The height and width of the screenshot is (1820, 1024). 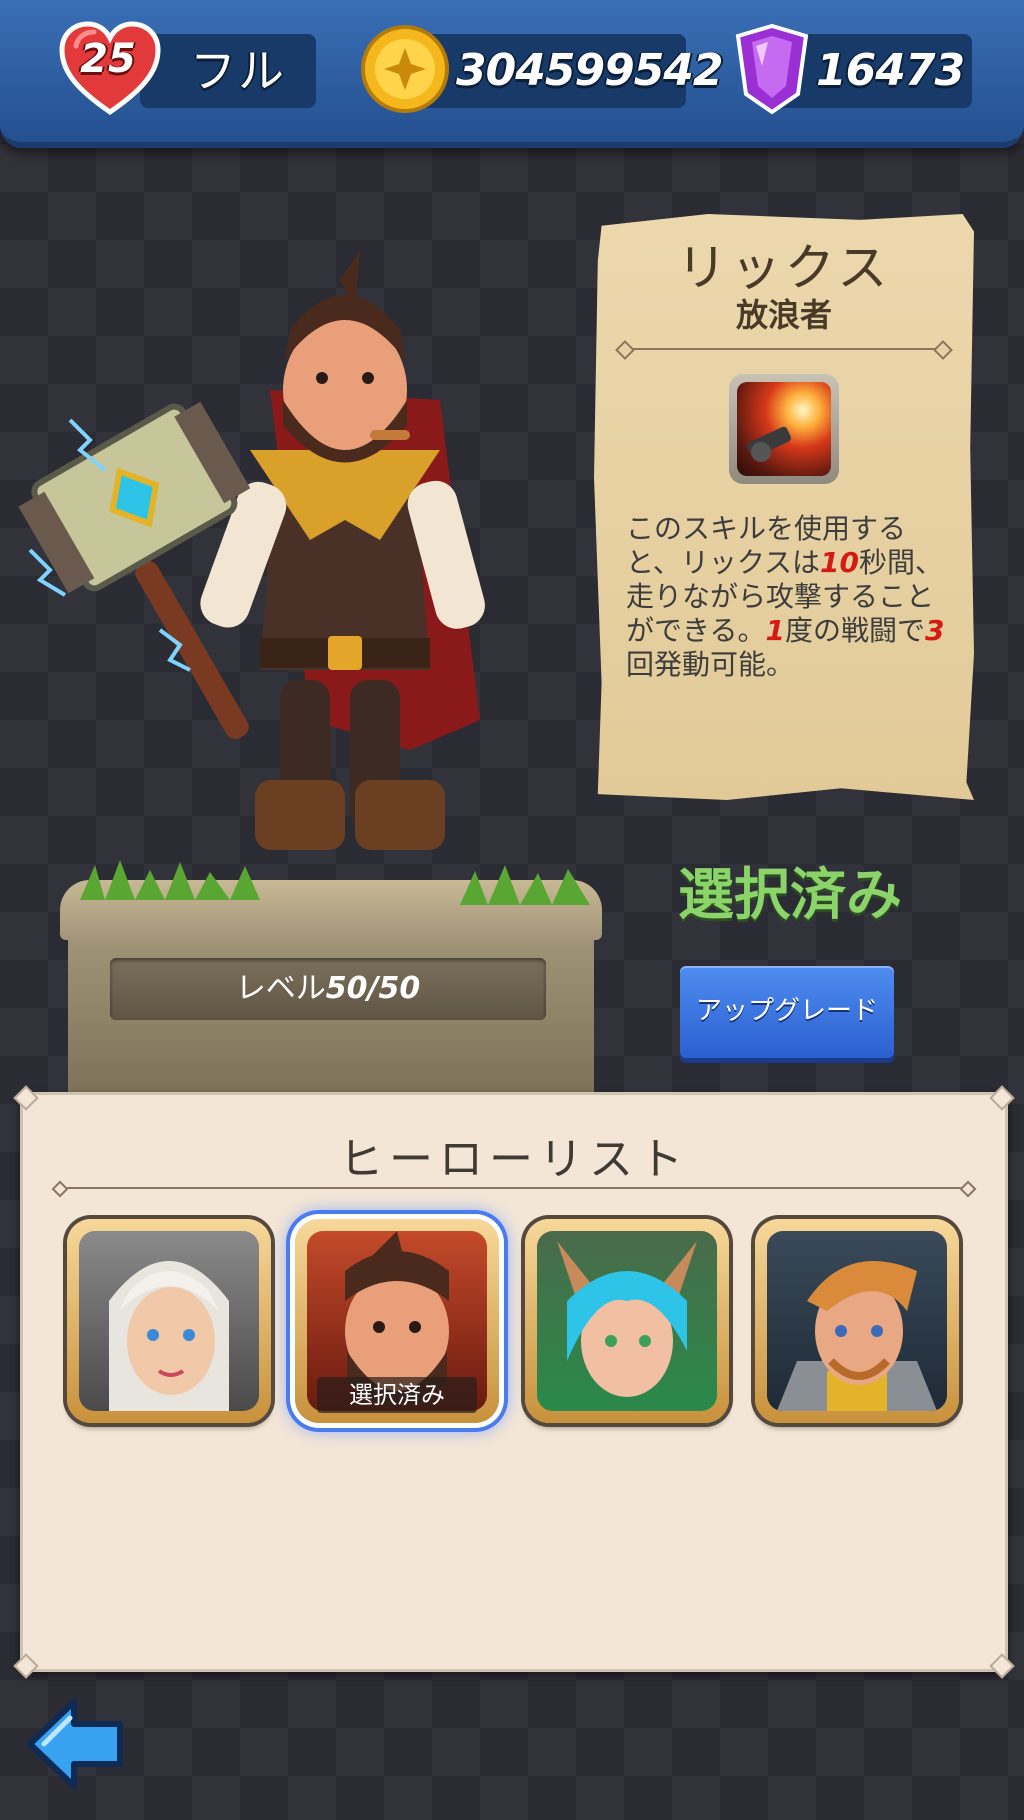 I want to click on hero-selected-status: 選択済み, so click(x=790, y=895).